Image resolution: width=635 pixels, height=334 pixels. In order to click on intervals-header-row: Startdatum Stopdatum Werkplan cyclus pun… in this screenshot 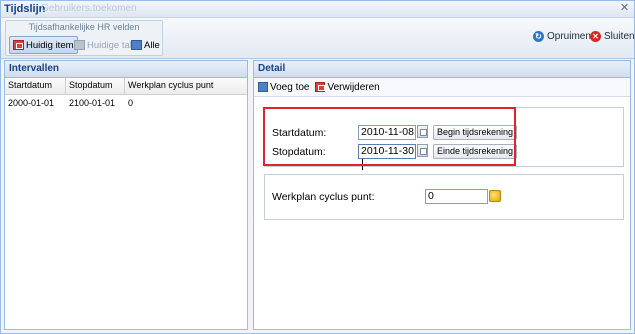, I will do `click(126, 86)`.